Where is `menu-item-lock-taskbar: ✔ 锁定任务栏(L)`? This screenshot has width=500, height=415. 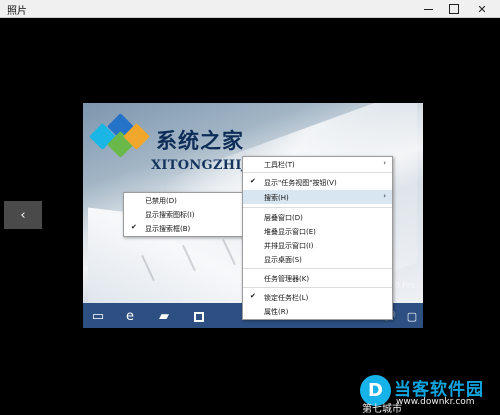 menu-item-lock-taskbar: ✔ 锁定任务栏(L) is located at coordinates (317, 297).